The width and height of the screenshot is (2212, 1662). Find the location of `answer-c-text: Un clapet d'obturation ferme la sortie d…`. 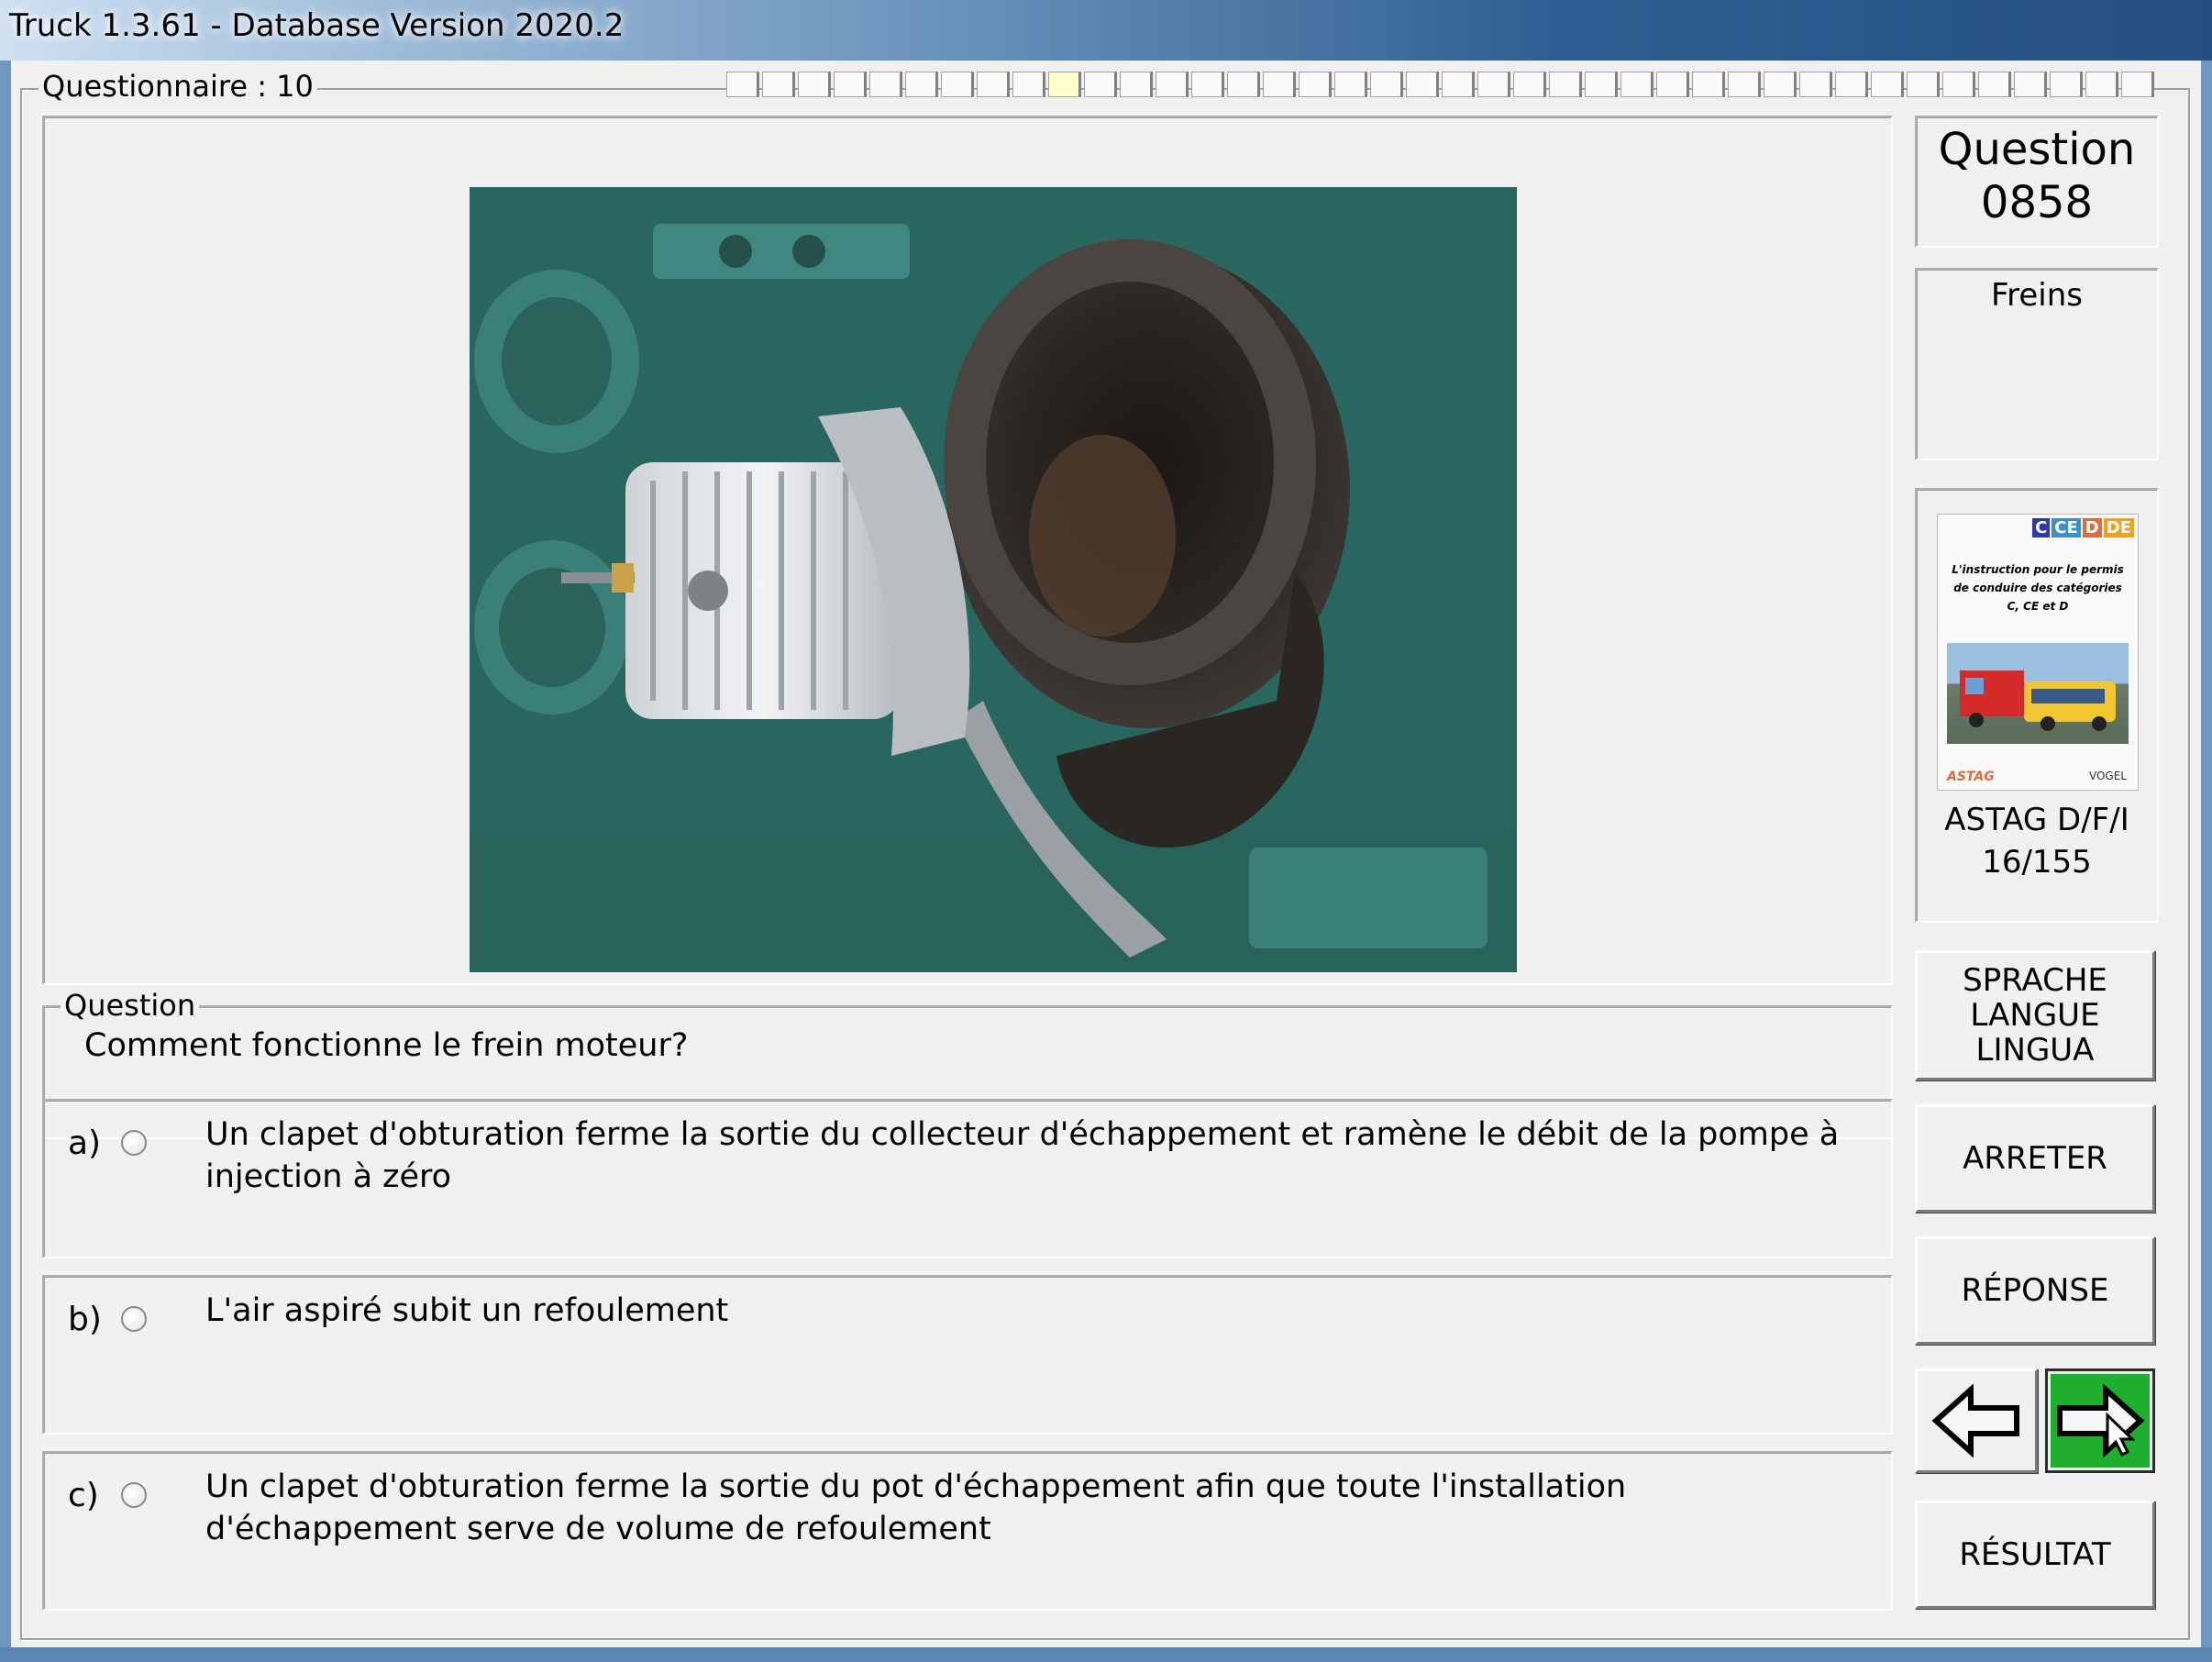

answer-c-text: Un clapet d'obturation ferme la sortie d… is located at coordinates (916, 1507).